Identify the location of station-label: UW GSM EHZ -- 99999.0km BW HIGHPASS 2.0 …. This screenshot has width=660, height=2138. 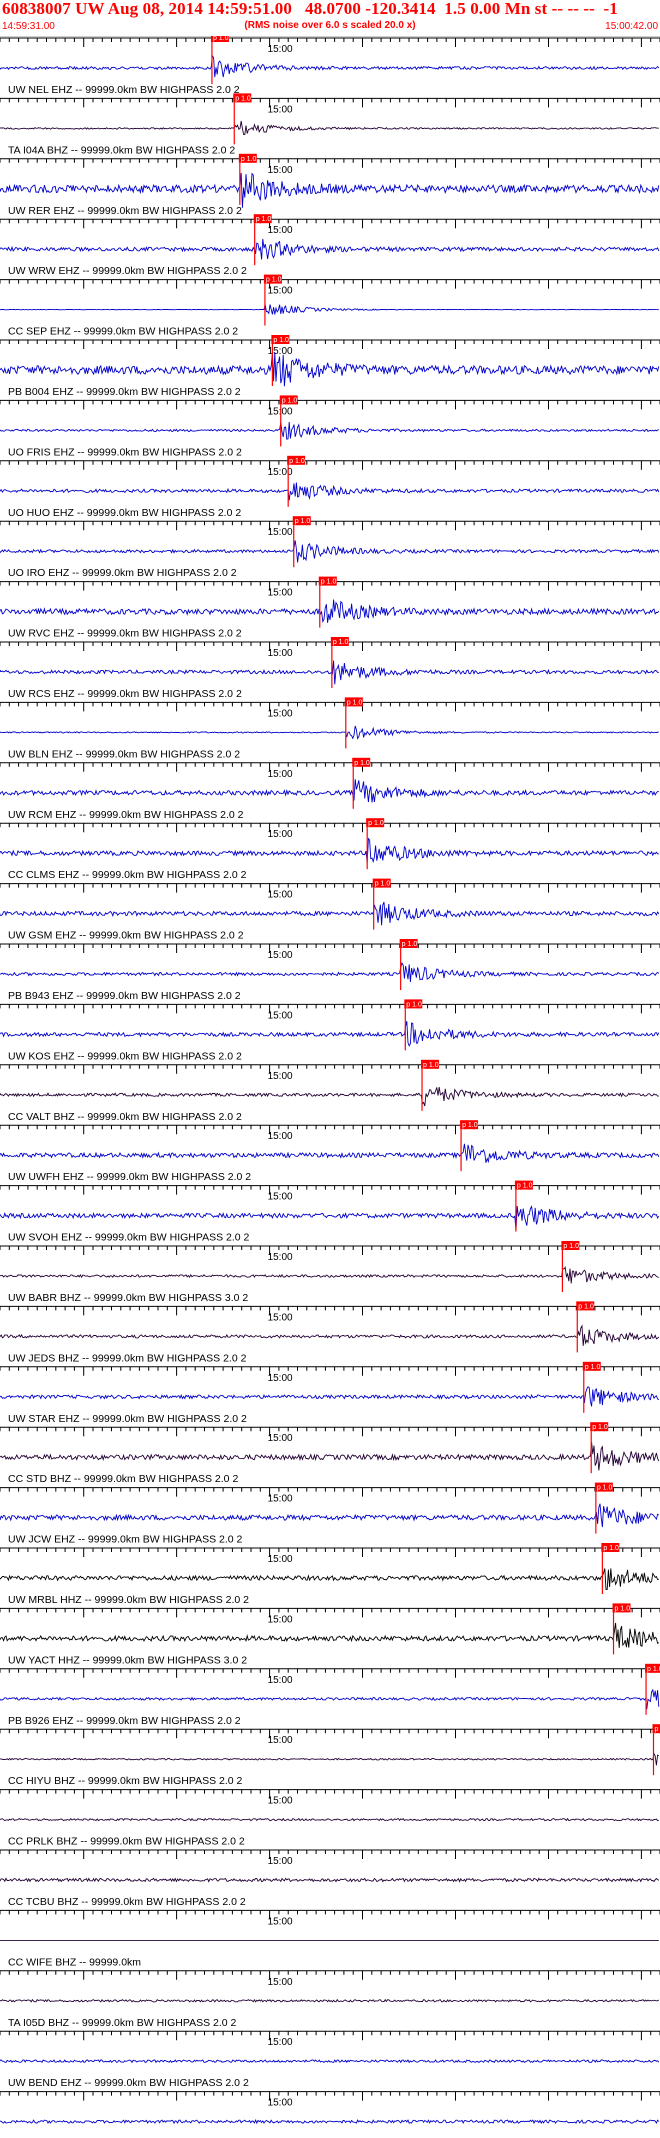
(126, 936).